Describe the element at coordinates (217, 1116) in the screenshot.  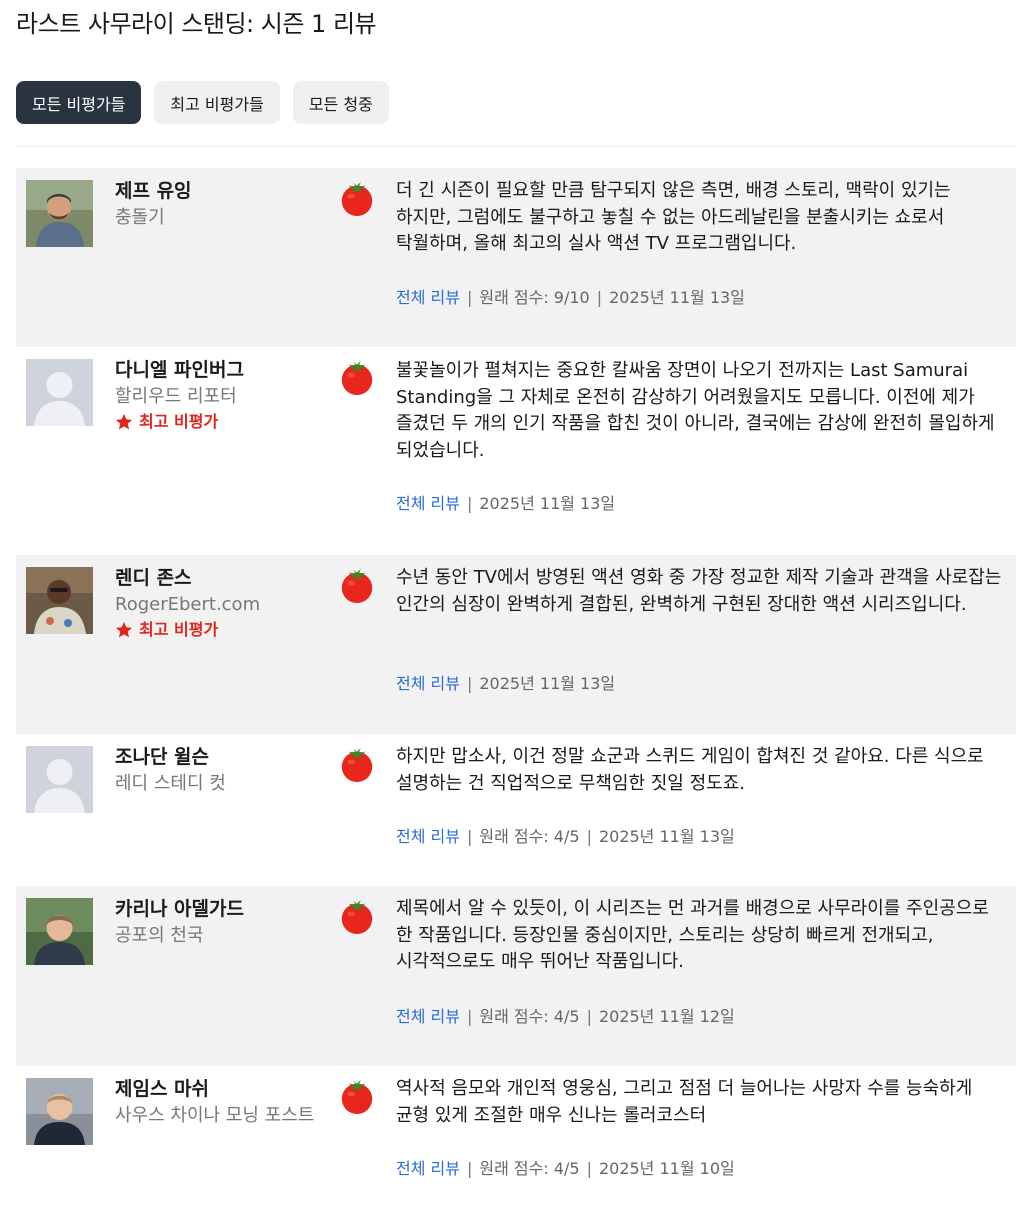
I see `critic-publication: 사우스 차이나 모닝 포스트` at that location.